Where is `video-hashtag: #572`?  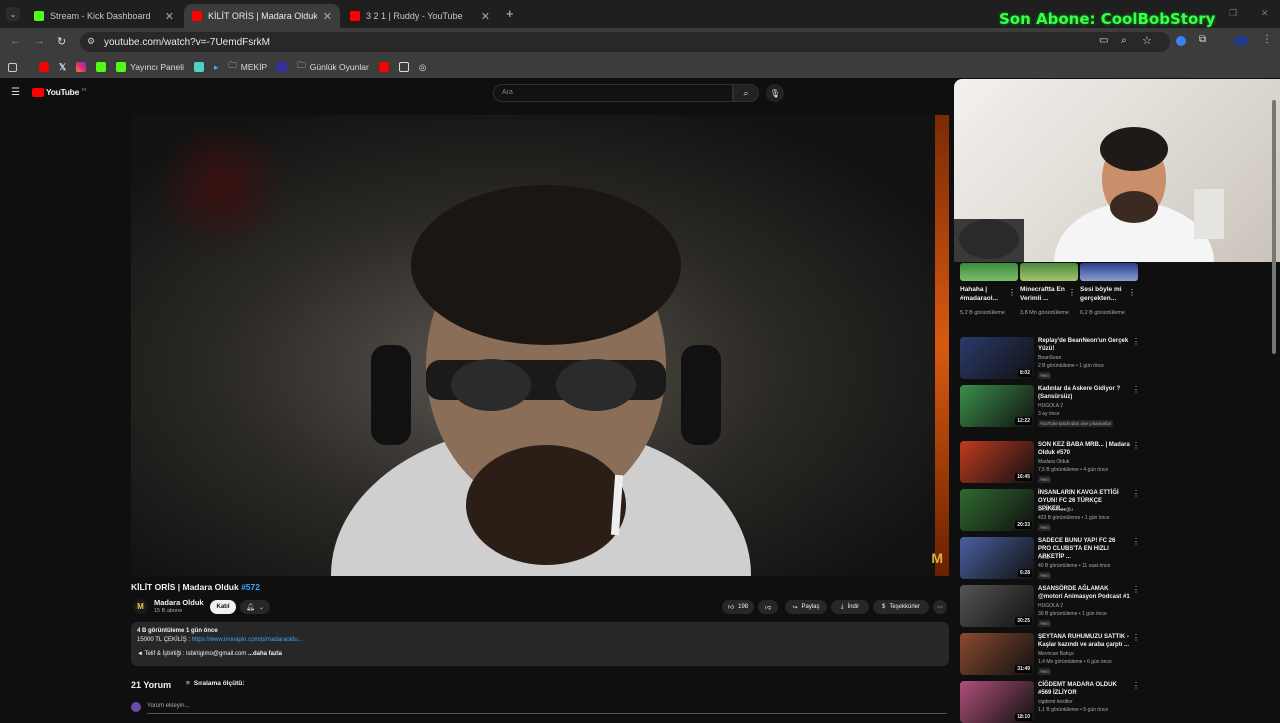 video-hashtag: #572 is located at coordinates (250, 587).